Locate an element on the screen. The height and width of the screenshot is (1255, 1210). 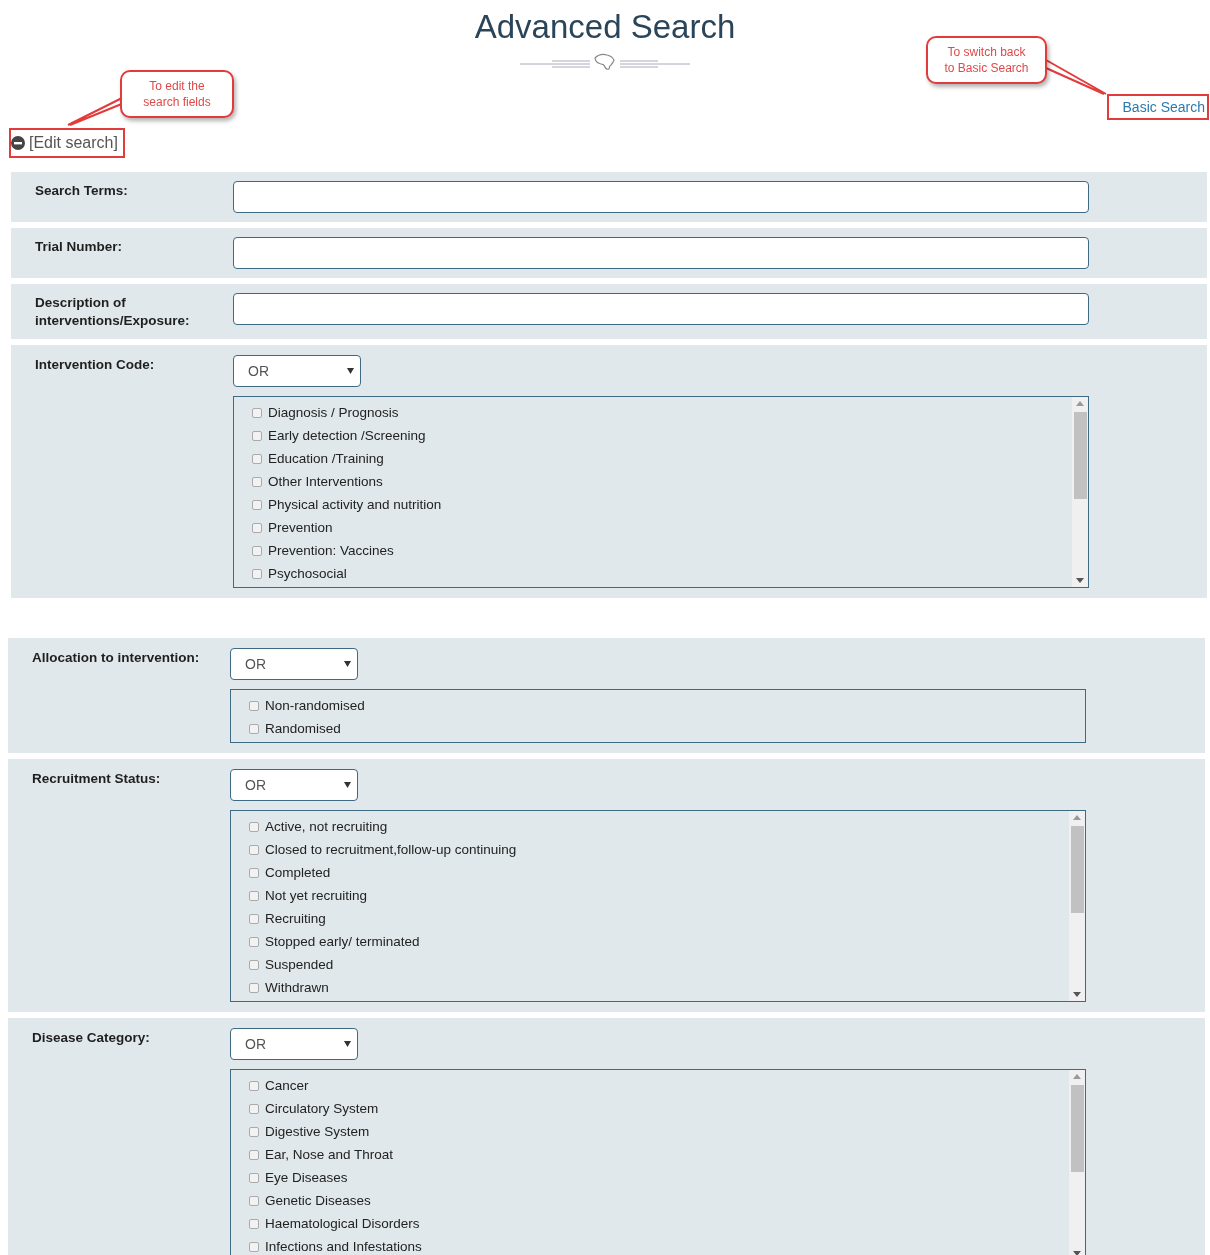
edit-search-label: [Edit search] is located at coordinates (73, 143).